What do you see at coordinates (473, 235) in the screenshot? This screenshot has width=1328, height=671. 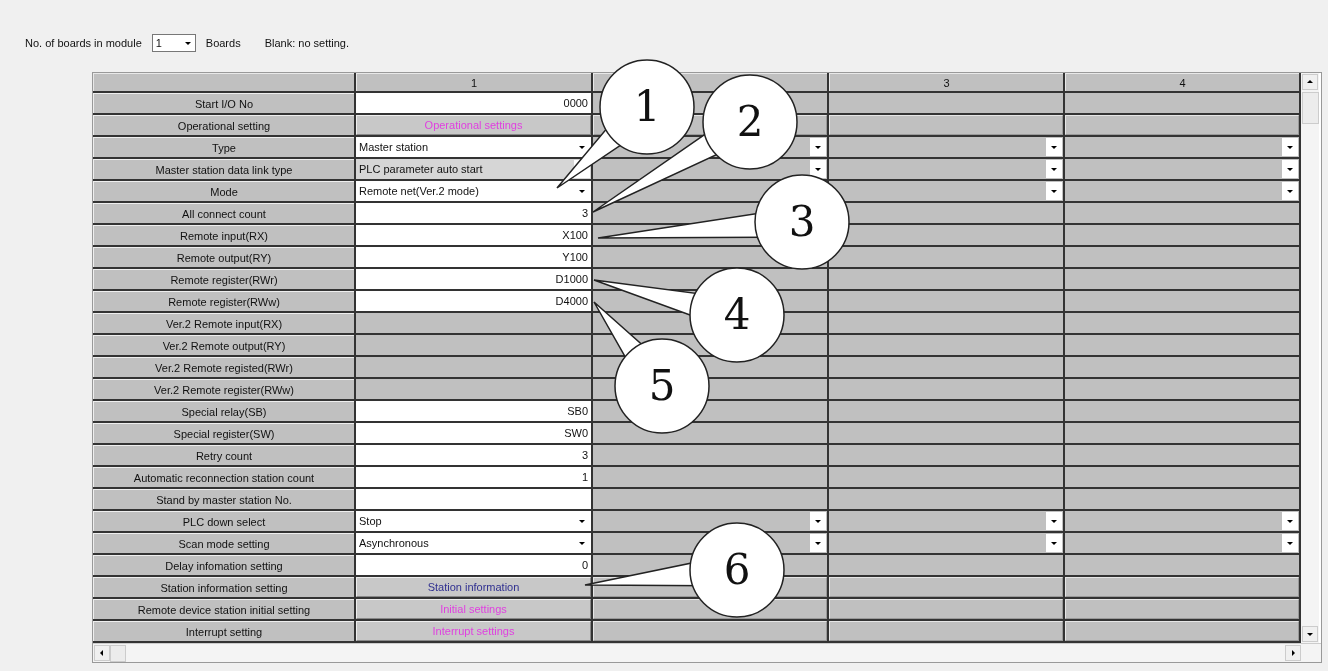 I see `value-field: X100` at bounding box center [473, 235].